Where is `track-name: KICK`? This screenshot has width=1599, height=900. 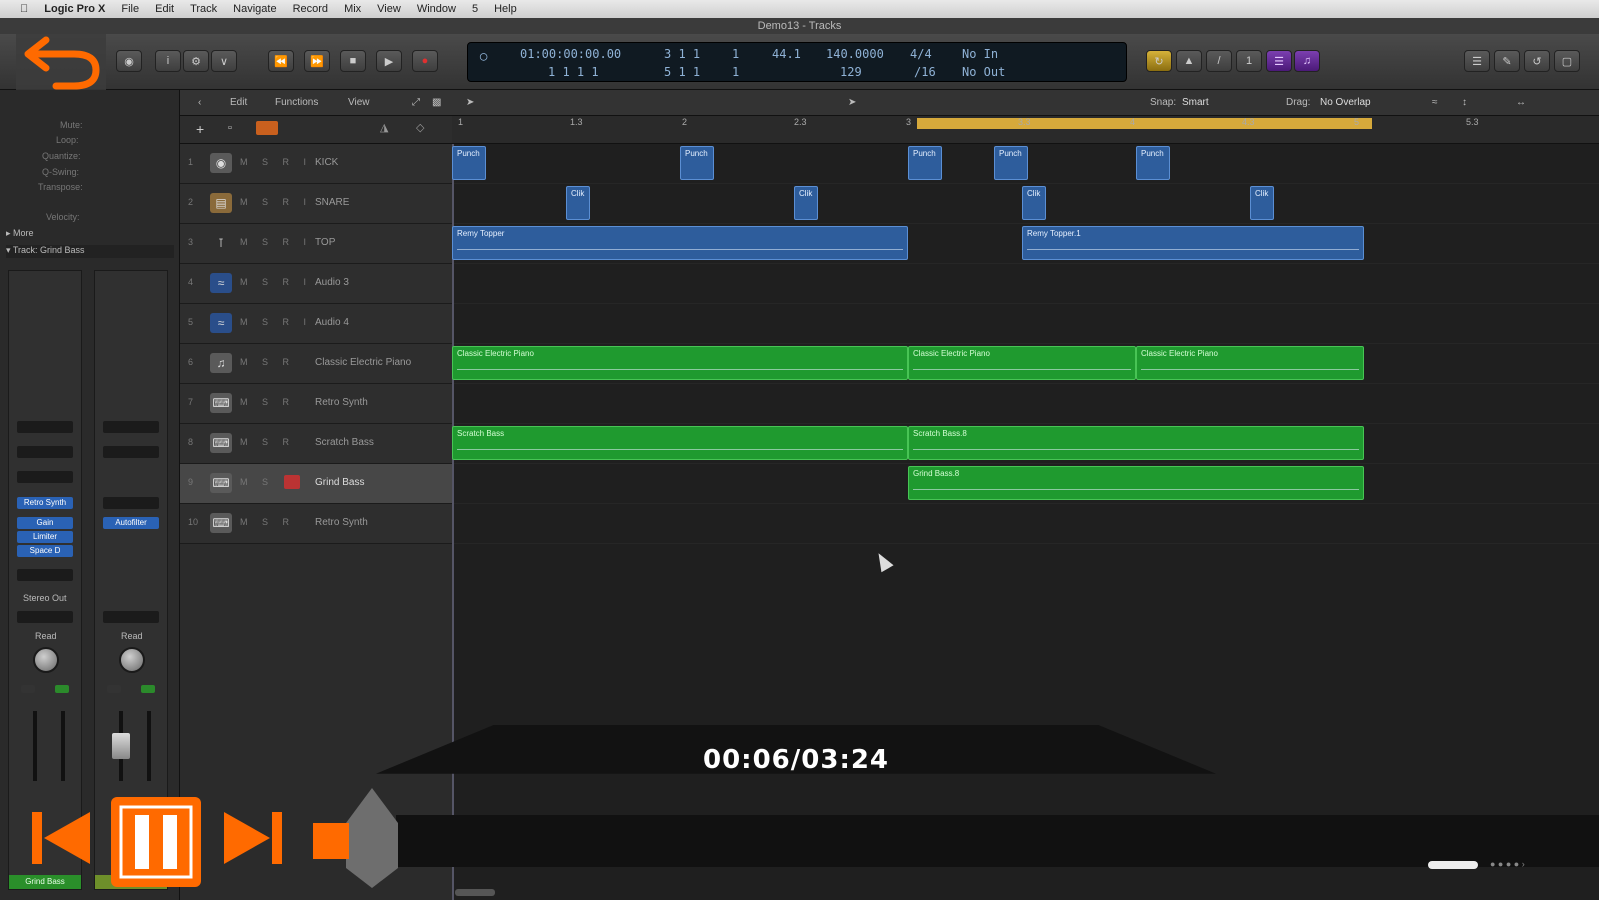 track-name: KICK is located at coordinates (326, 162).